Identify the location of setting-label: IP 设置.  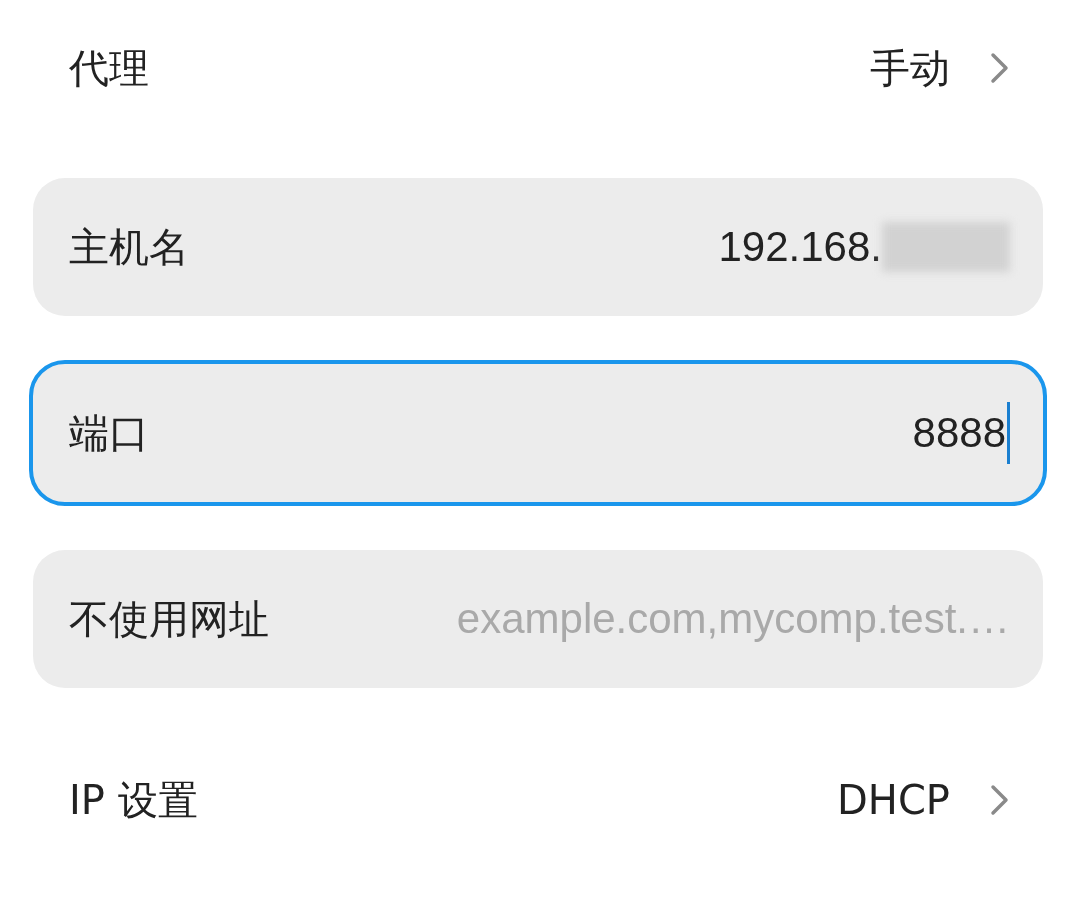
(134, 800).